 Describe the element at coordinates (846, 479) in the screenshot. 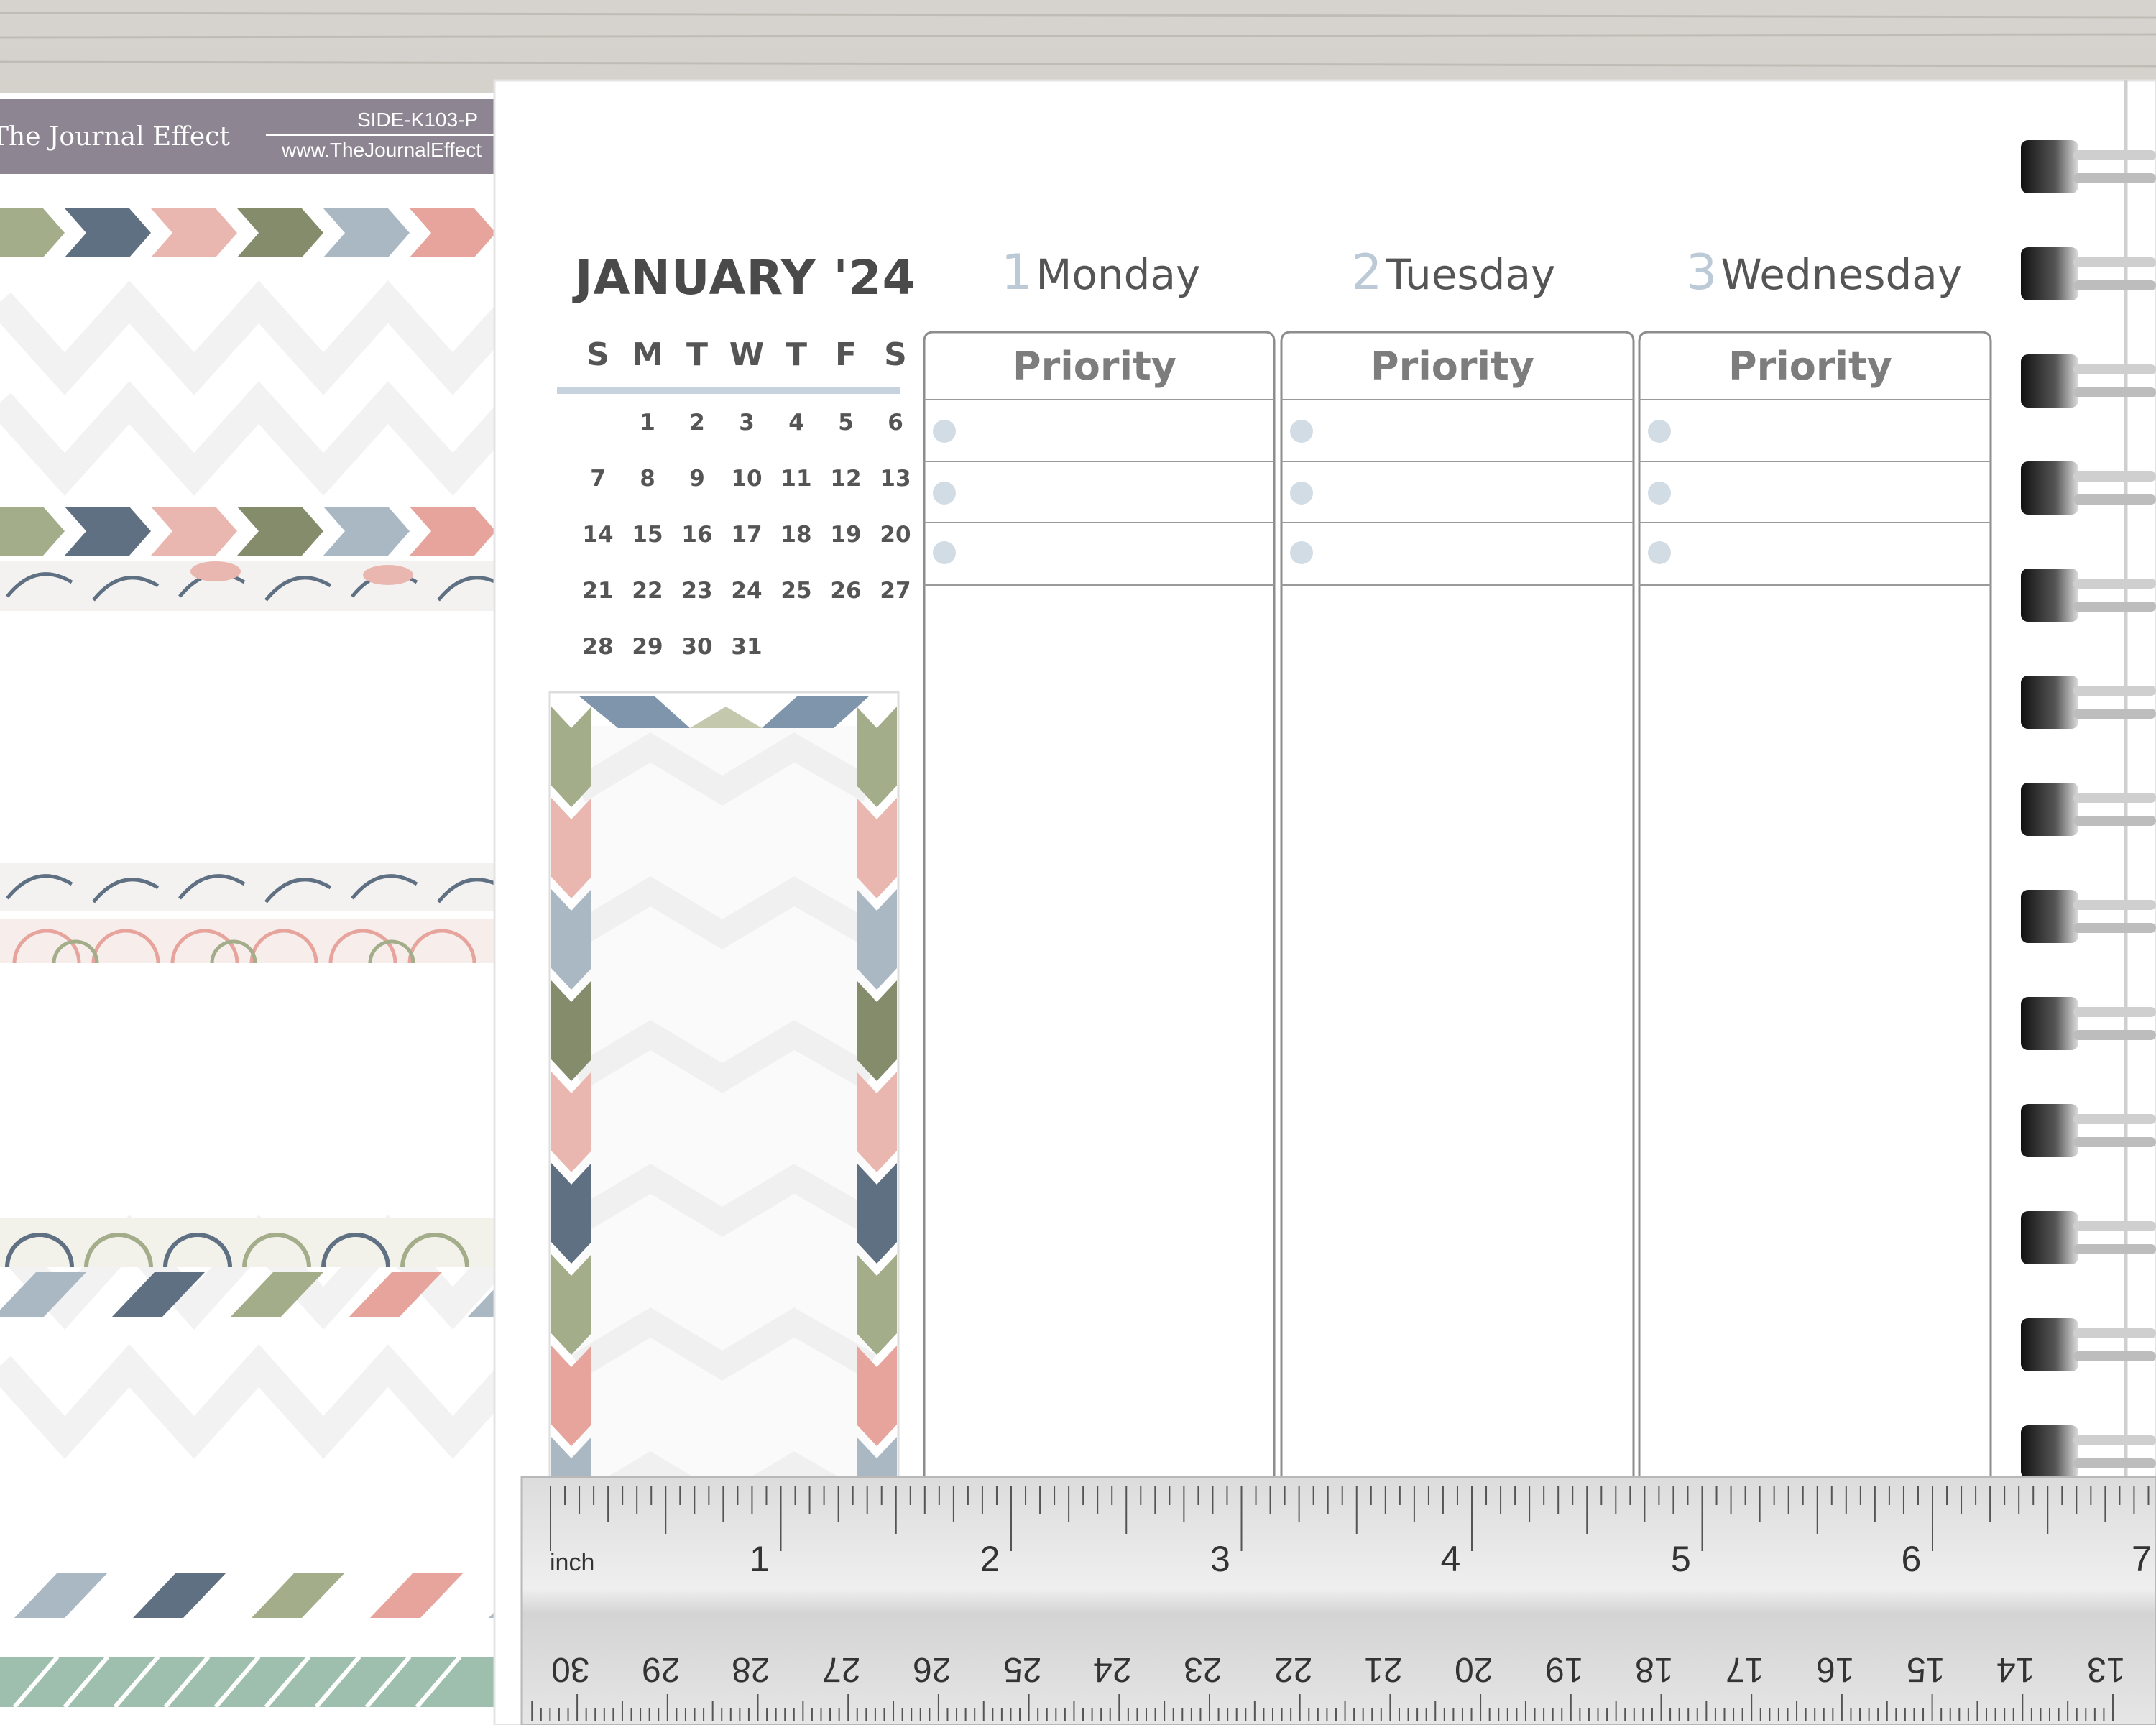

I see `calendar-day: 12` at that location.